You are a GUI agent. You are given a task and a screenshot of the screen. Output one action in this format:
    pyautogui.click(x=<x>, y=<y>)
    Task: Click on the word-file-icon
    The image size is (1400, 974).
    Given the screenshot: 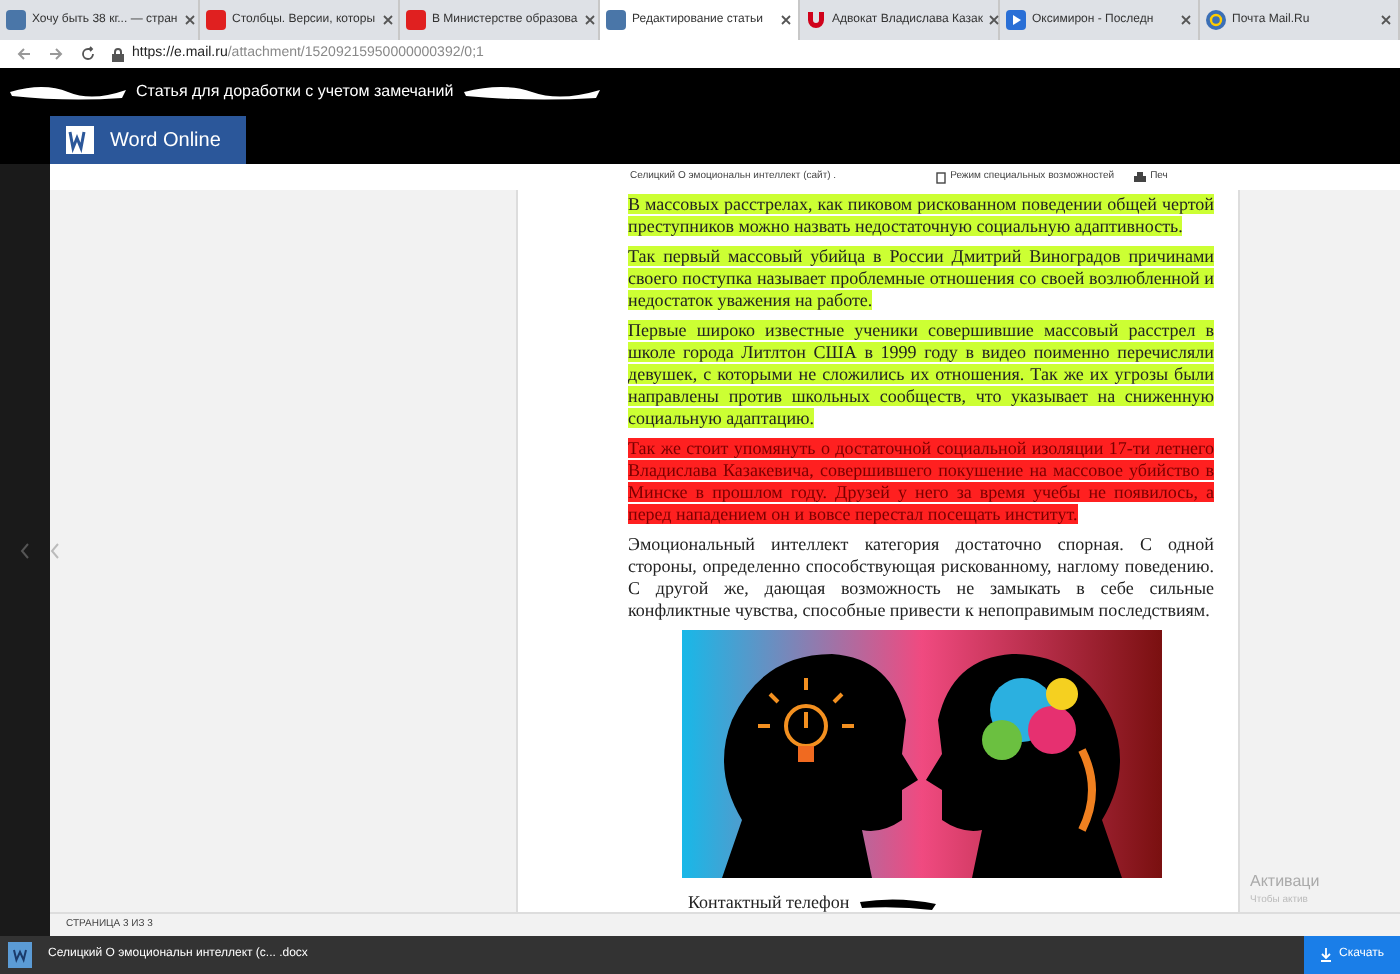 What is the action you would take?
    pyautogui.click(x=20, y=955)
    